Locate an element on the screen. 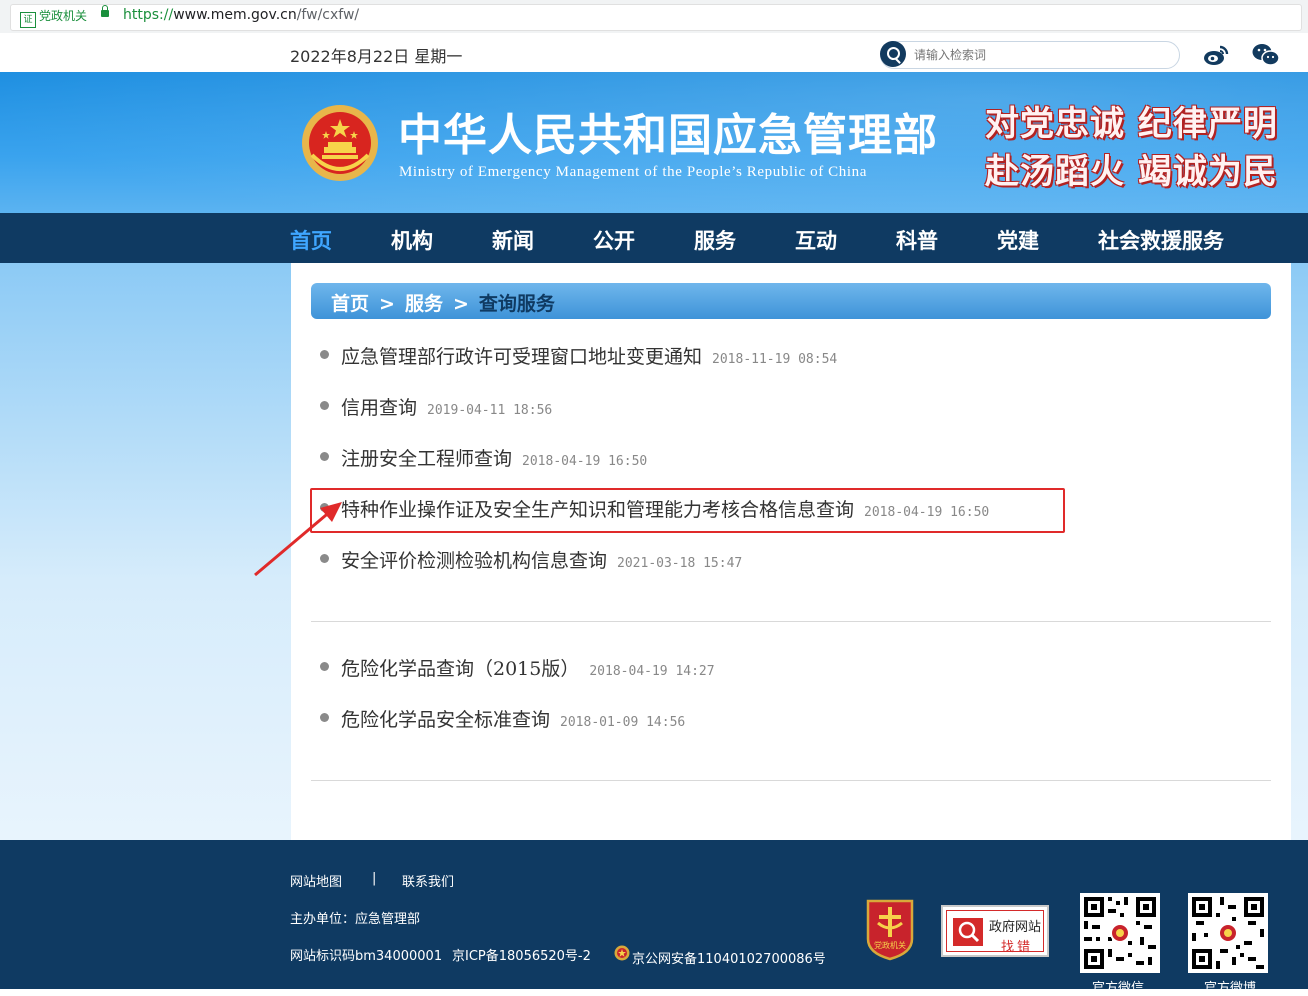 This screenshot has height=996, width=1308. breadcrumb-home: 首页 is located at coordinates (350, 304).